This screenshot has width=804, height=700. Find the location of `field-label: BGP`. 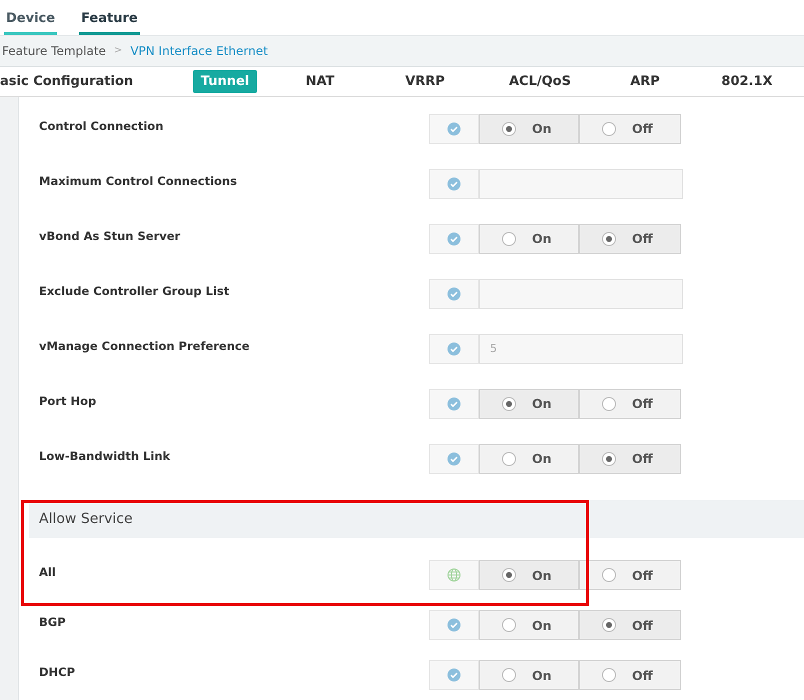

field-label: BGP is located at coordinates (53, 622).